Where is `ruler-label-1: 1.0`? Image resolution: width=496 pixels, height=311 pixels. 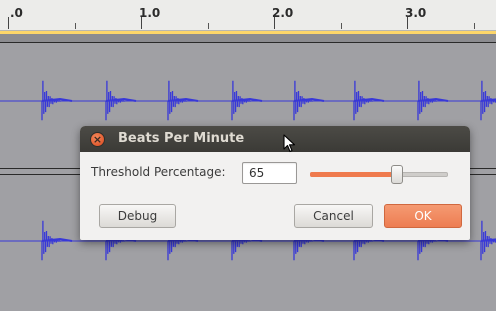 ruler-label-1: 1.0 is located at coordinates (150, 13).